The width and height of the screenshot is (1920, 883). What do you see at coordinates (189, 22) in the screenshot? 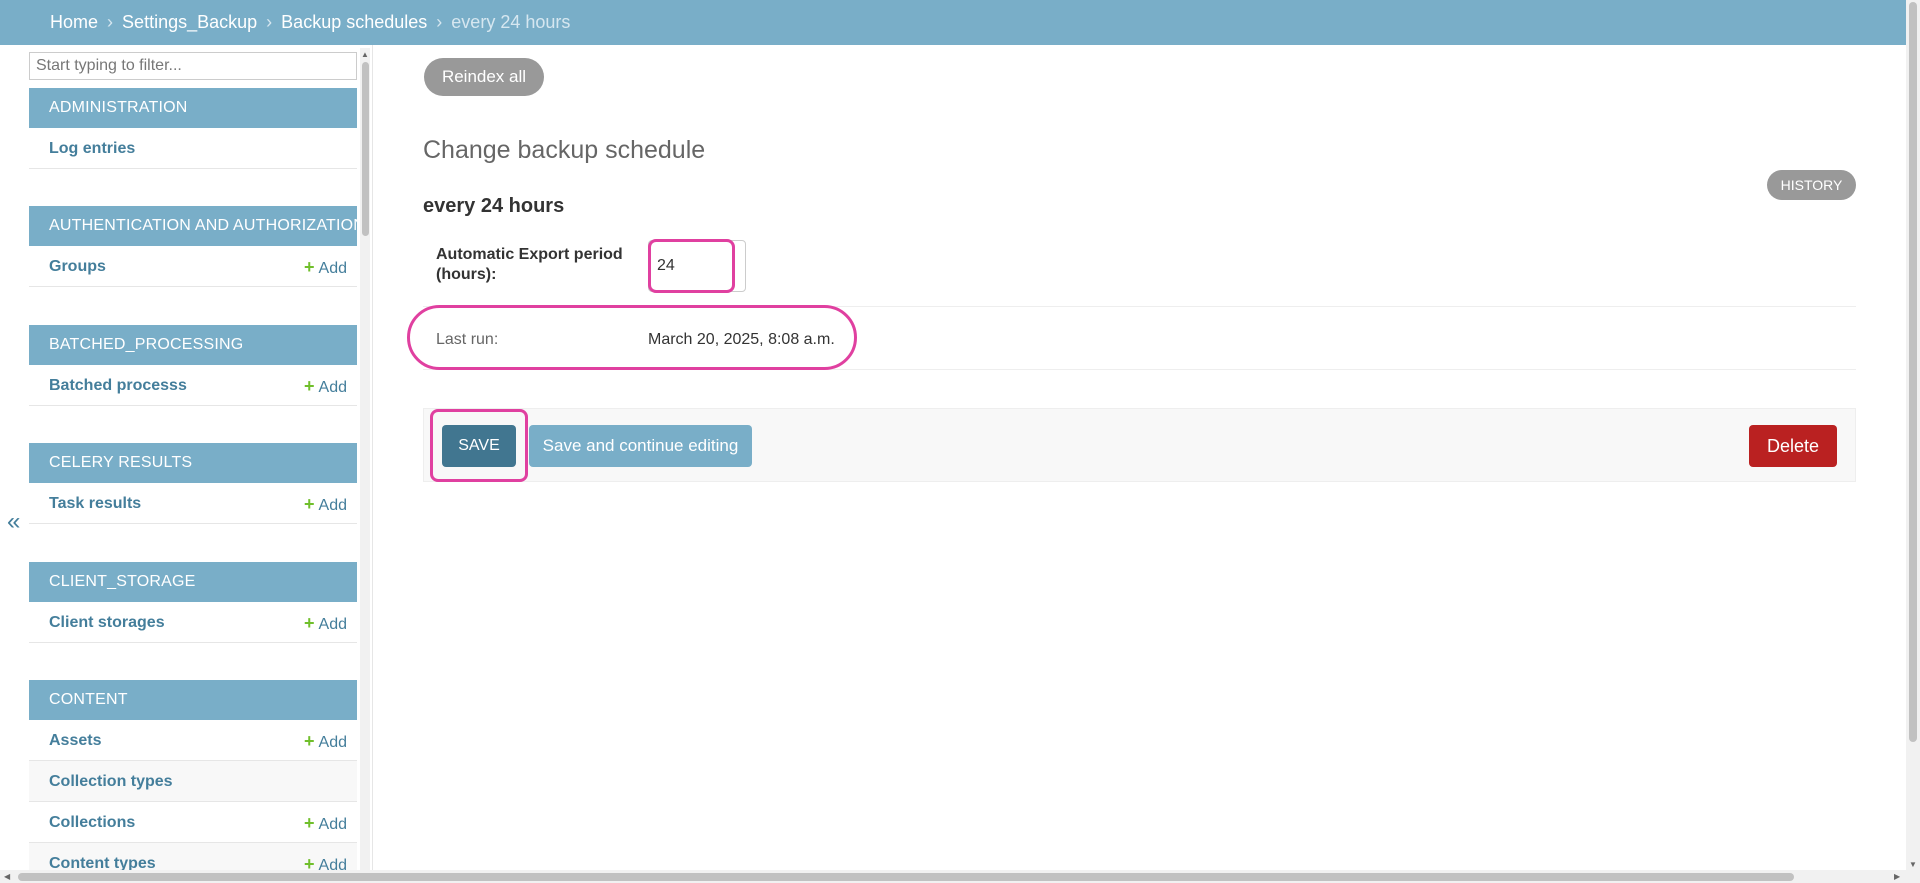
I see `breadcrumb-app: Settings_Backup` at bounding box center [189, 22].